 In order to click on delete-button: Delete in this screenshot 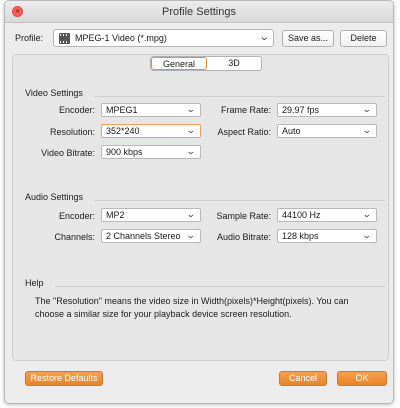, I will do `click(363, 38)`.